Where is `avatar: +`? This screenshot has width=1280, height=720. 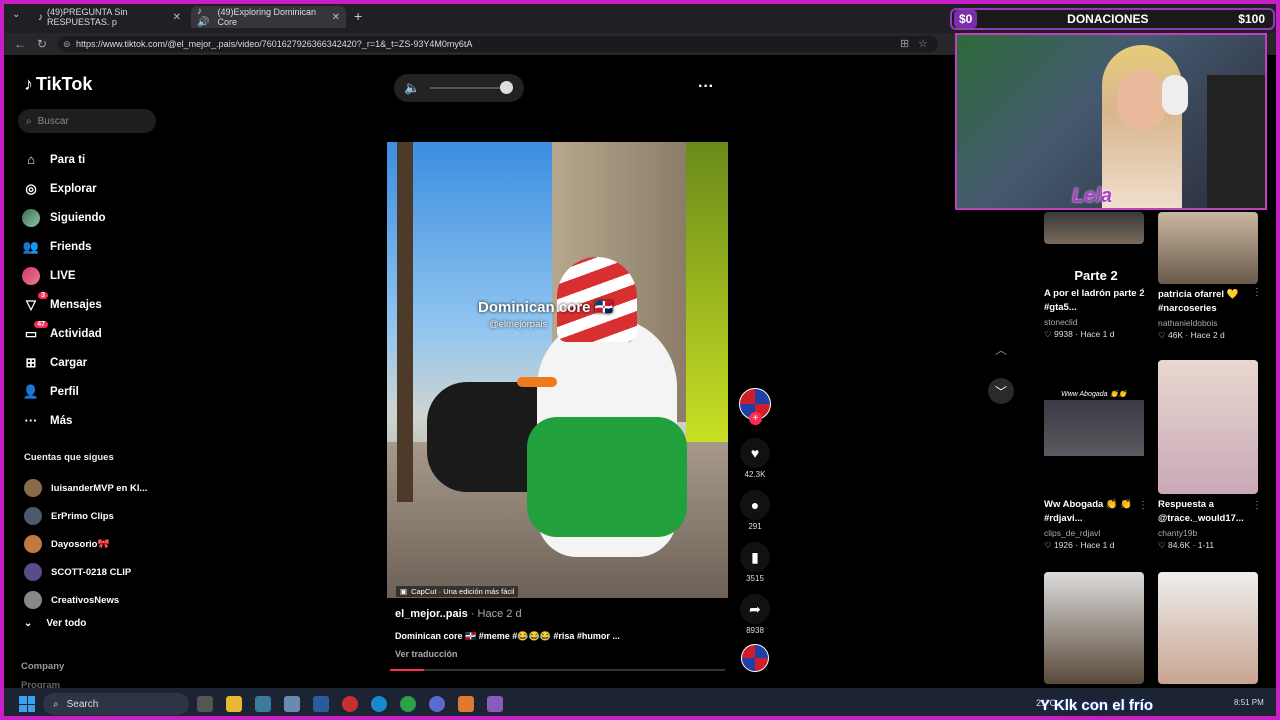 avatar: + is located at coordinates (755, 406).